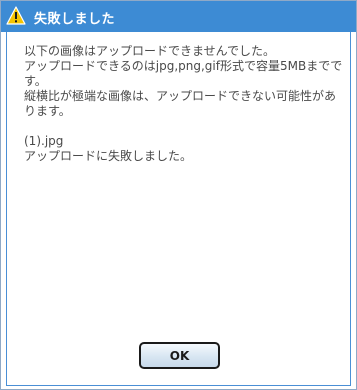 This screenshot has height=390, width=357. Describe the element at coordinates (150, 51) in the screenshot. I see `message-line: 以下の画像はアップロードできませんでした。` at that location.